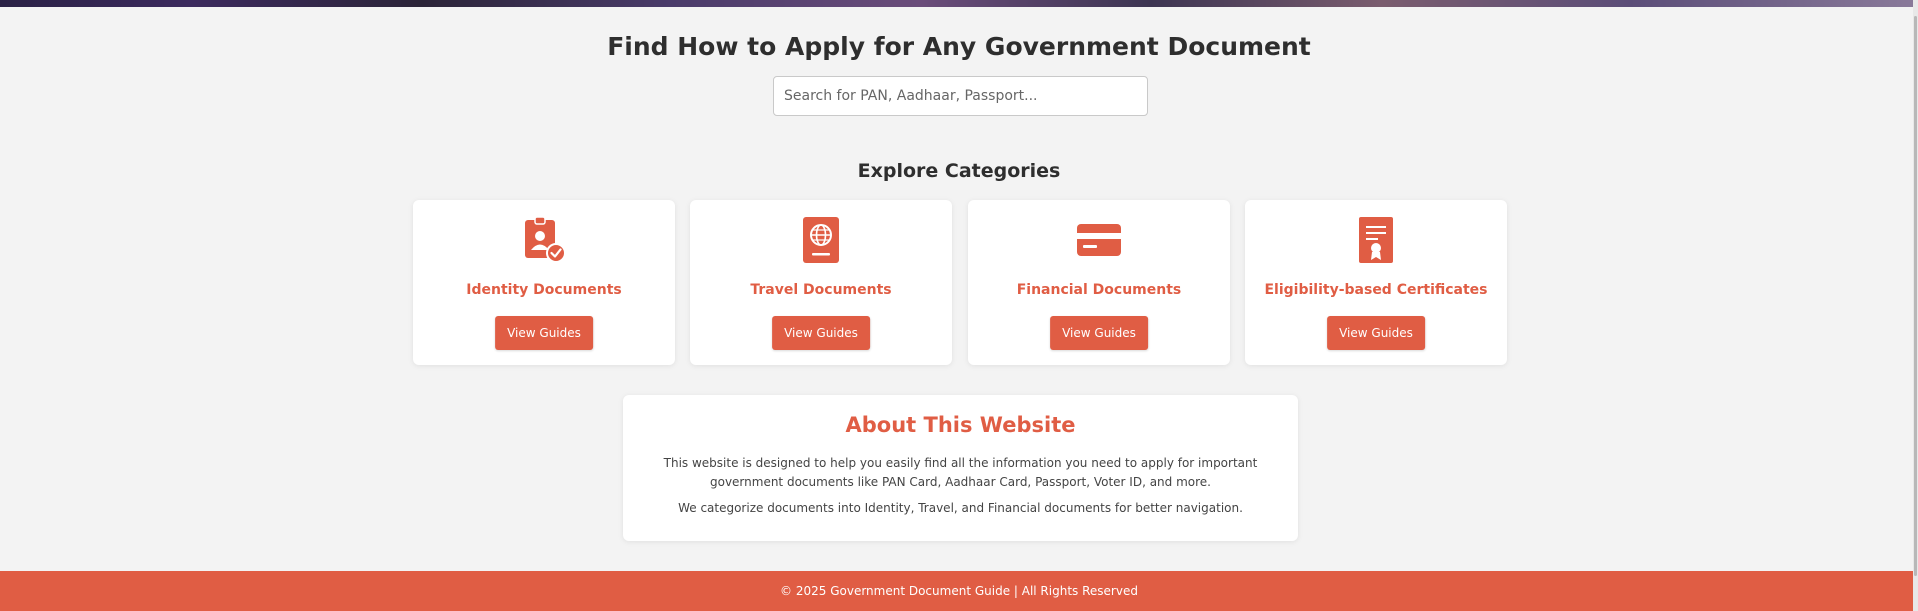  Describe the element at coordinates (1915, 296) in the screenshot. I see `scrollbar-thumb` at that location.